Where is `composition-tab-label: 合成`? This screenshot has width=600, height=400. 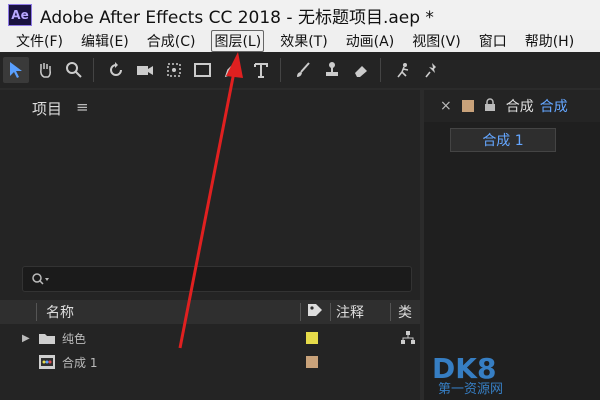
composition-tab-label: 合成 is located at coordinates (520, 106).